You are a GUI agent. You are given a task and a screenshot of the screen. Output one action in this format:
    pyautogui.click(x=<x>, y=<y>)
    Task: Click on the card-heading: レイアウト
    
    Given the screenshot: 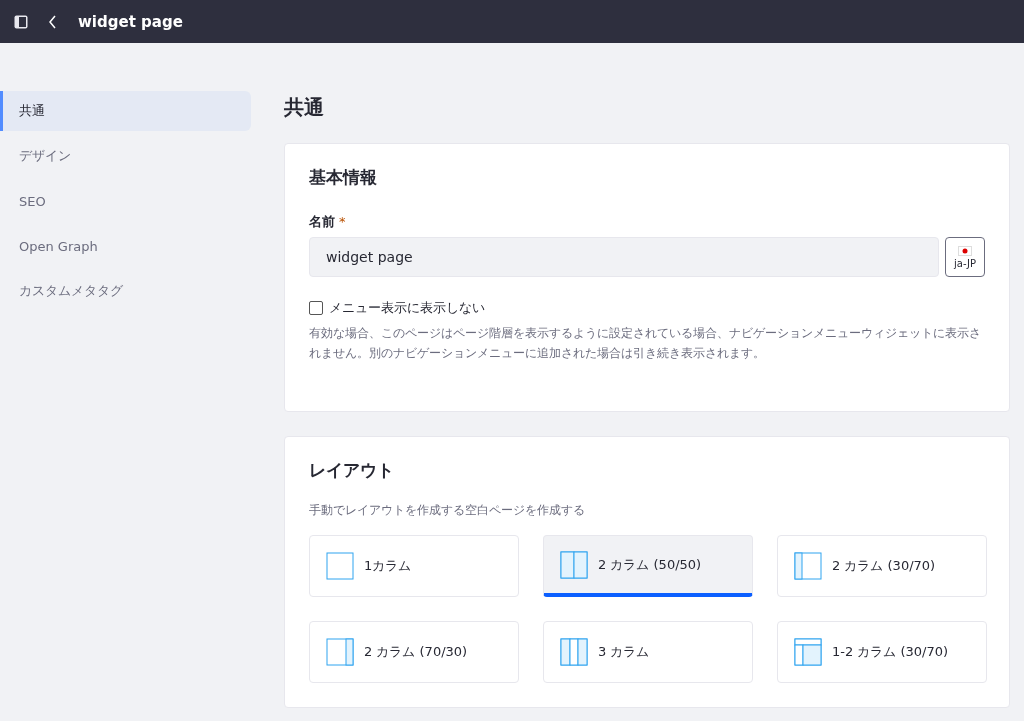 What is the action you would take?
    pyautogui.click(x=352, y=470)
    